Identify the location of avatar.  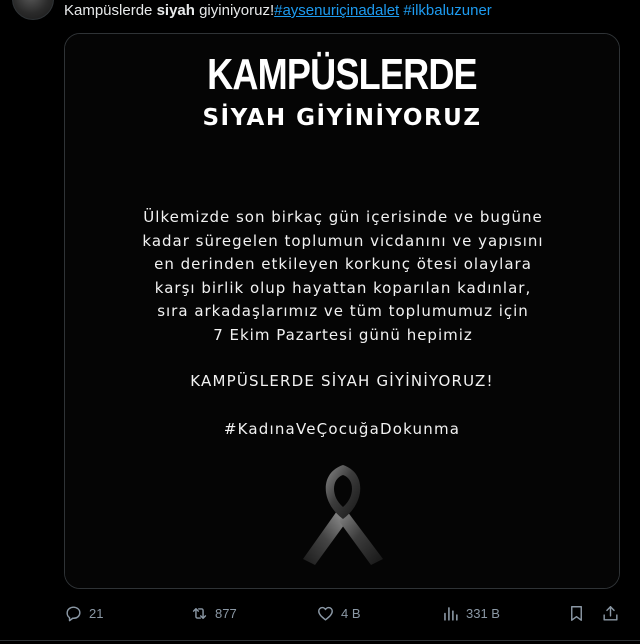
(33, 10).